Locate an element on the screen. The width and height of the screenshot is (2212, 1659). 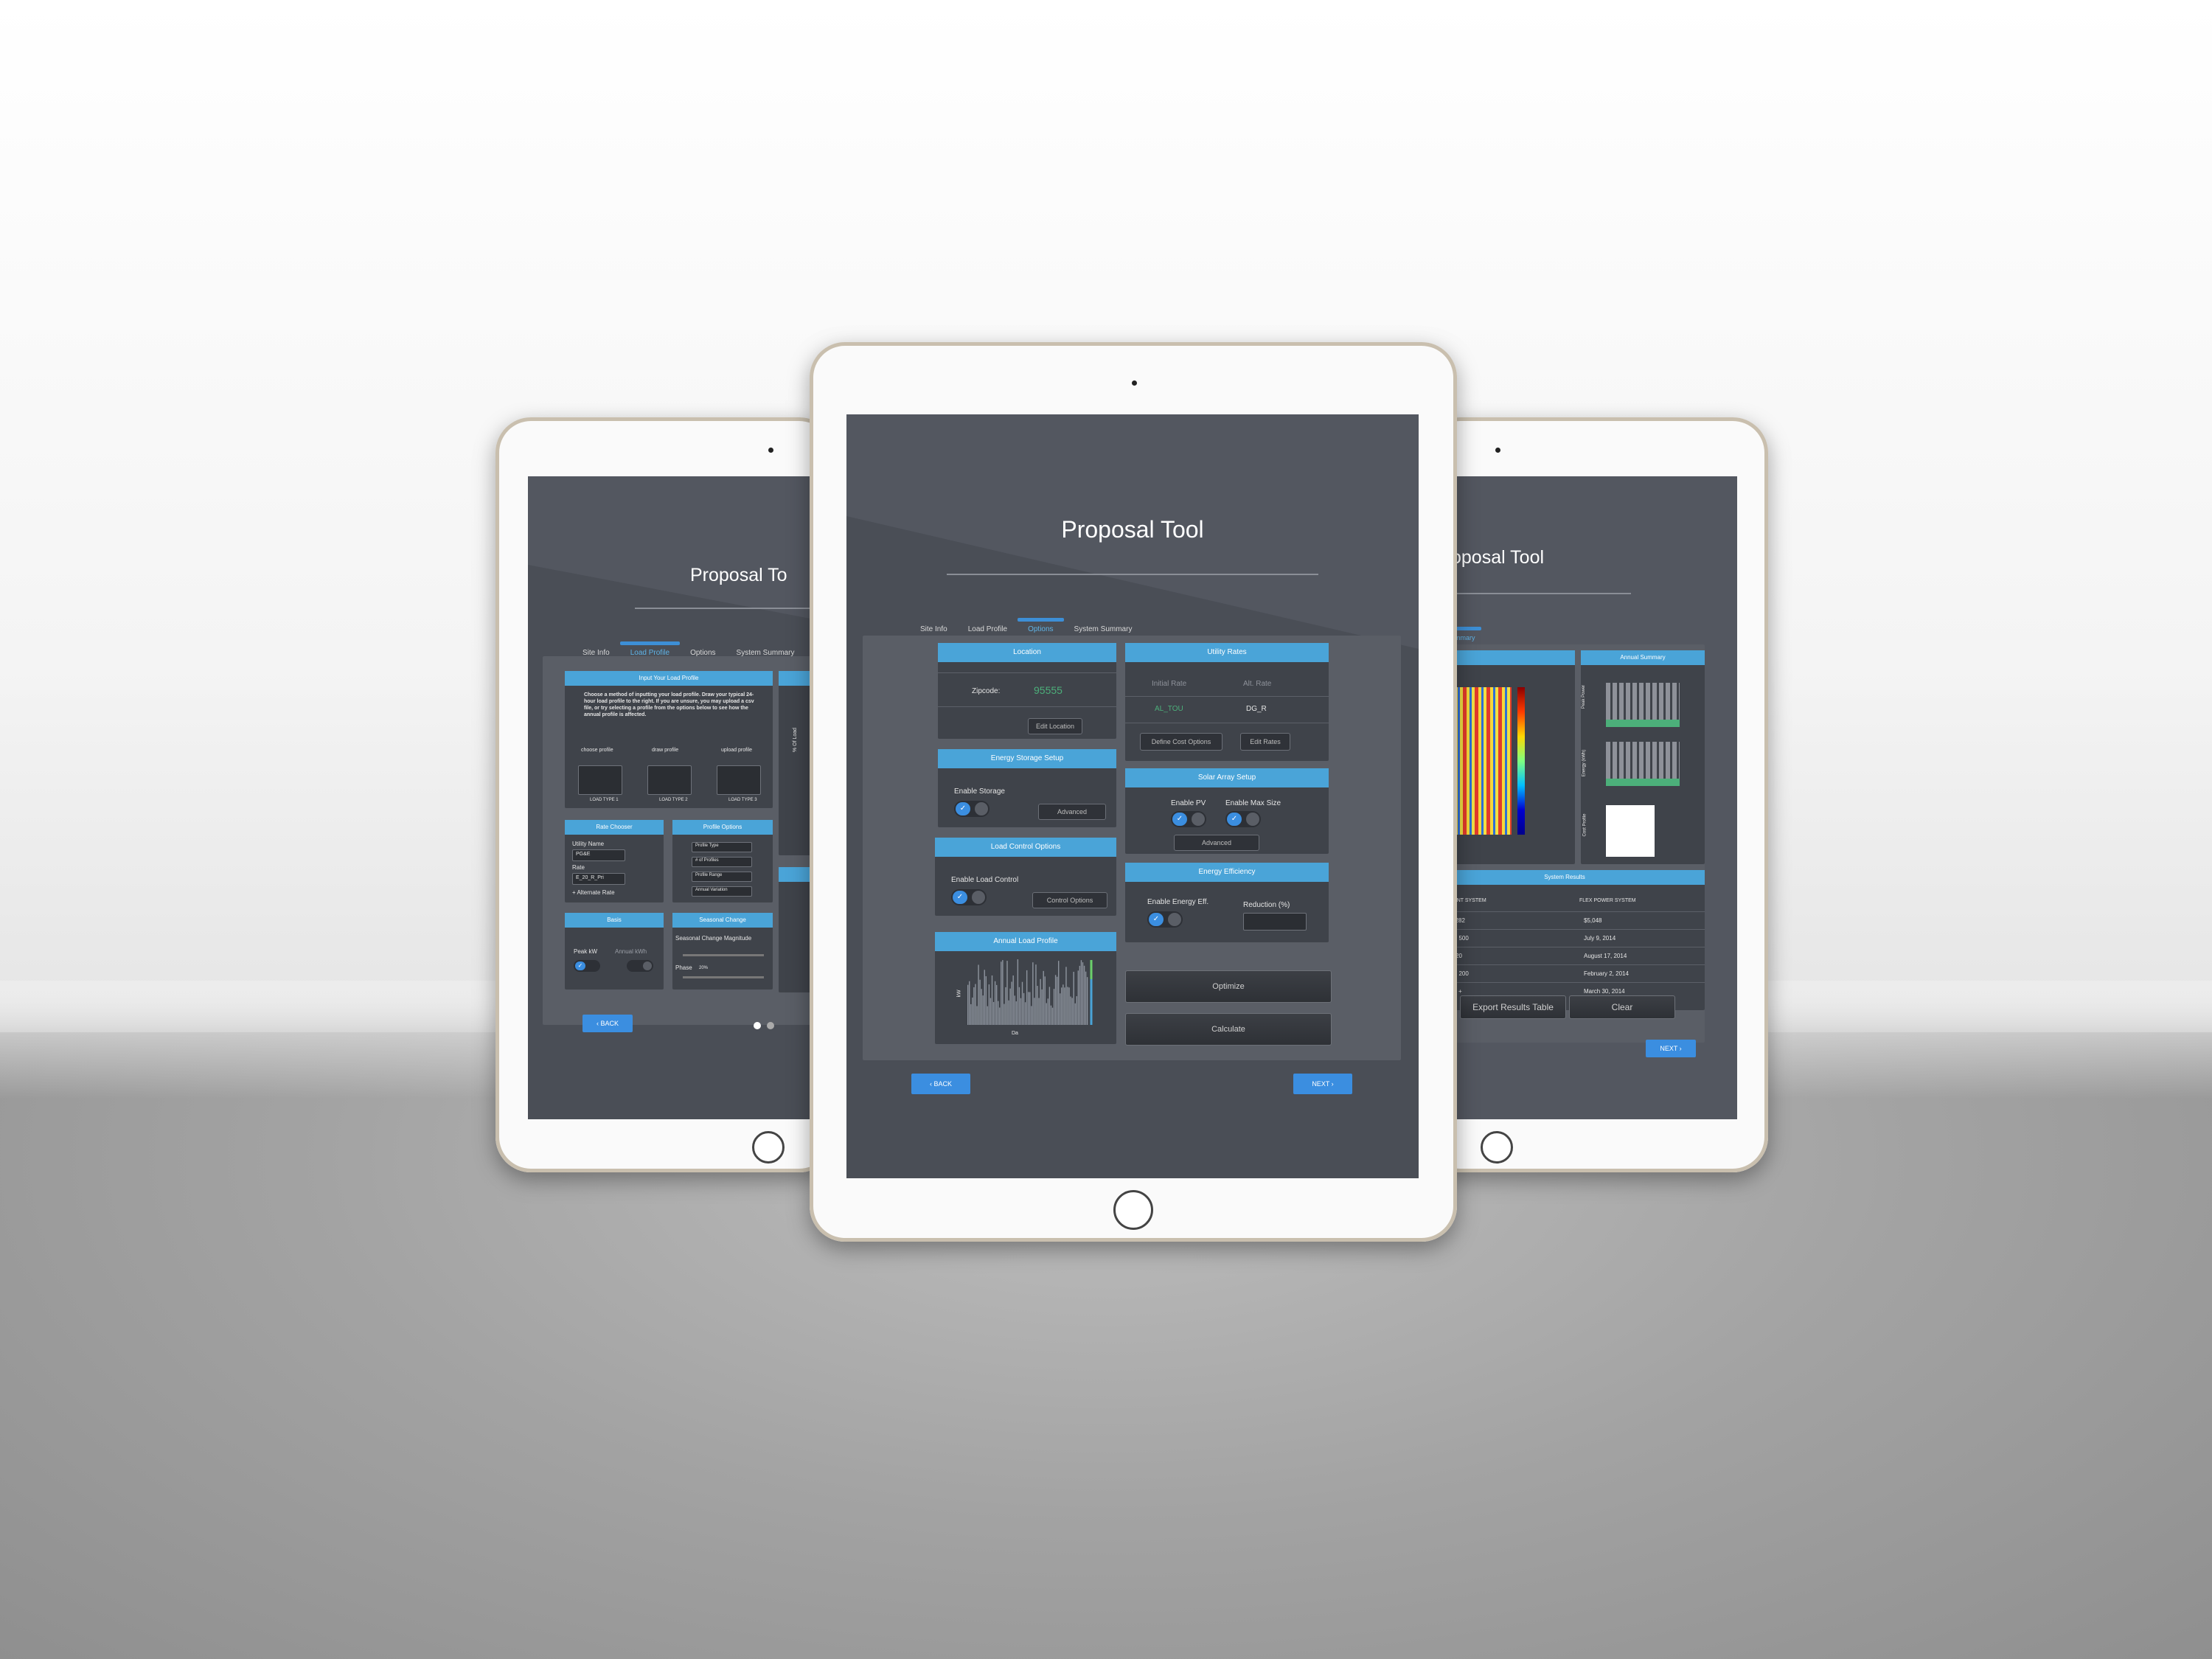
export-results-button: Export Results Table is located at coordinates (1513, 1007).